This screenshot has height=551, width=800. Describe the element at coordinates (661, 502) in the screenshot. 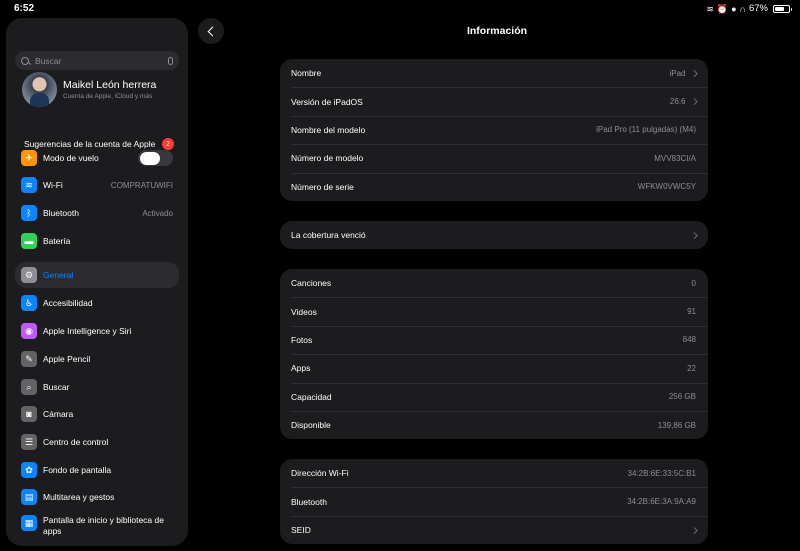

I see `info-row-value: 34:2B:6E:3A:9A:A9` at that location.